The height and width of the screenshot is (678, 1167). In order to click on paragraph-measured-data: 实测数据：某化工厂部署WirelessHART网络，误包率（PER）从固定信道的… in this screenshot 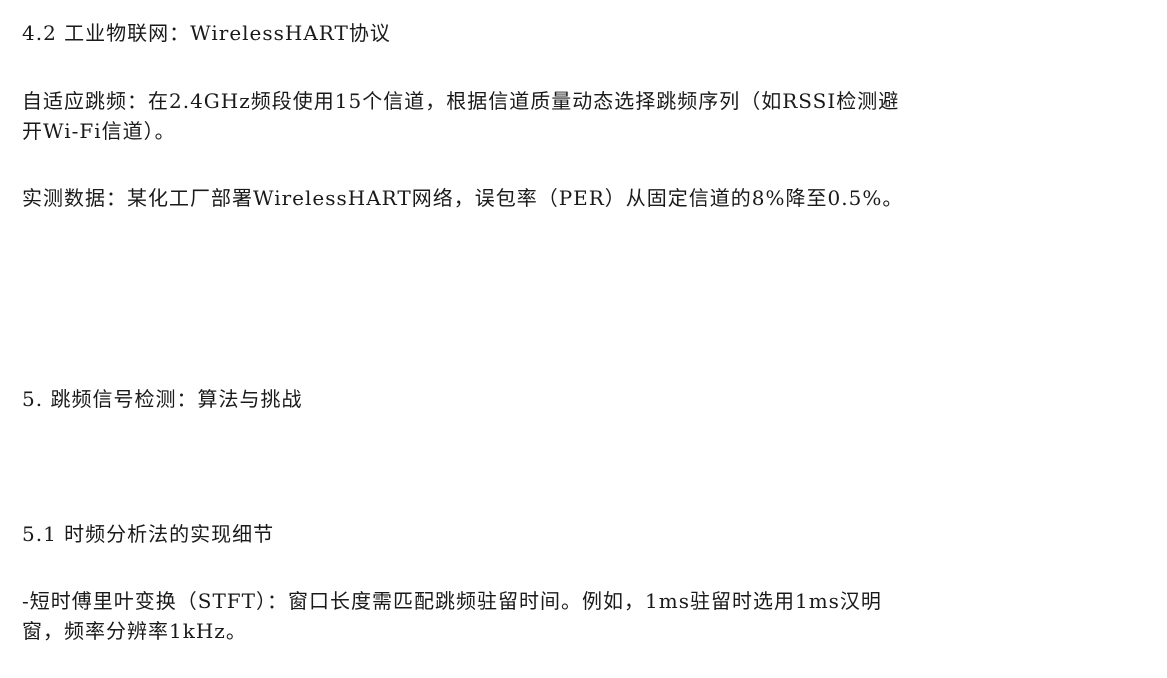, I will do `click(463, 198)`.